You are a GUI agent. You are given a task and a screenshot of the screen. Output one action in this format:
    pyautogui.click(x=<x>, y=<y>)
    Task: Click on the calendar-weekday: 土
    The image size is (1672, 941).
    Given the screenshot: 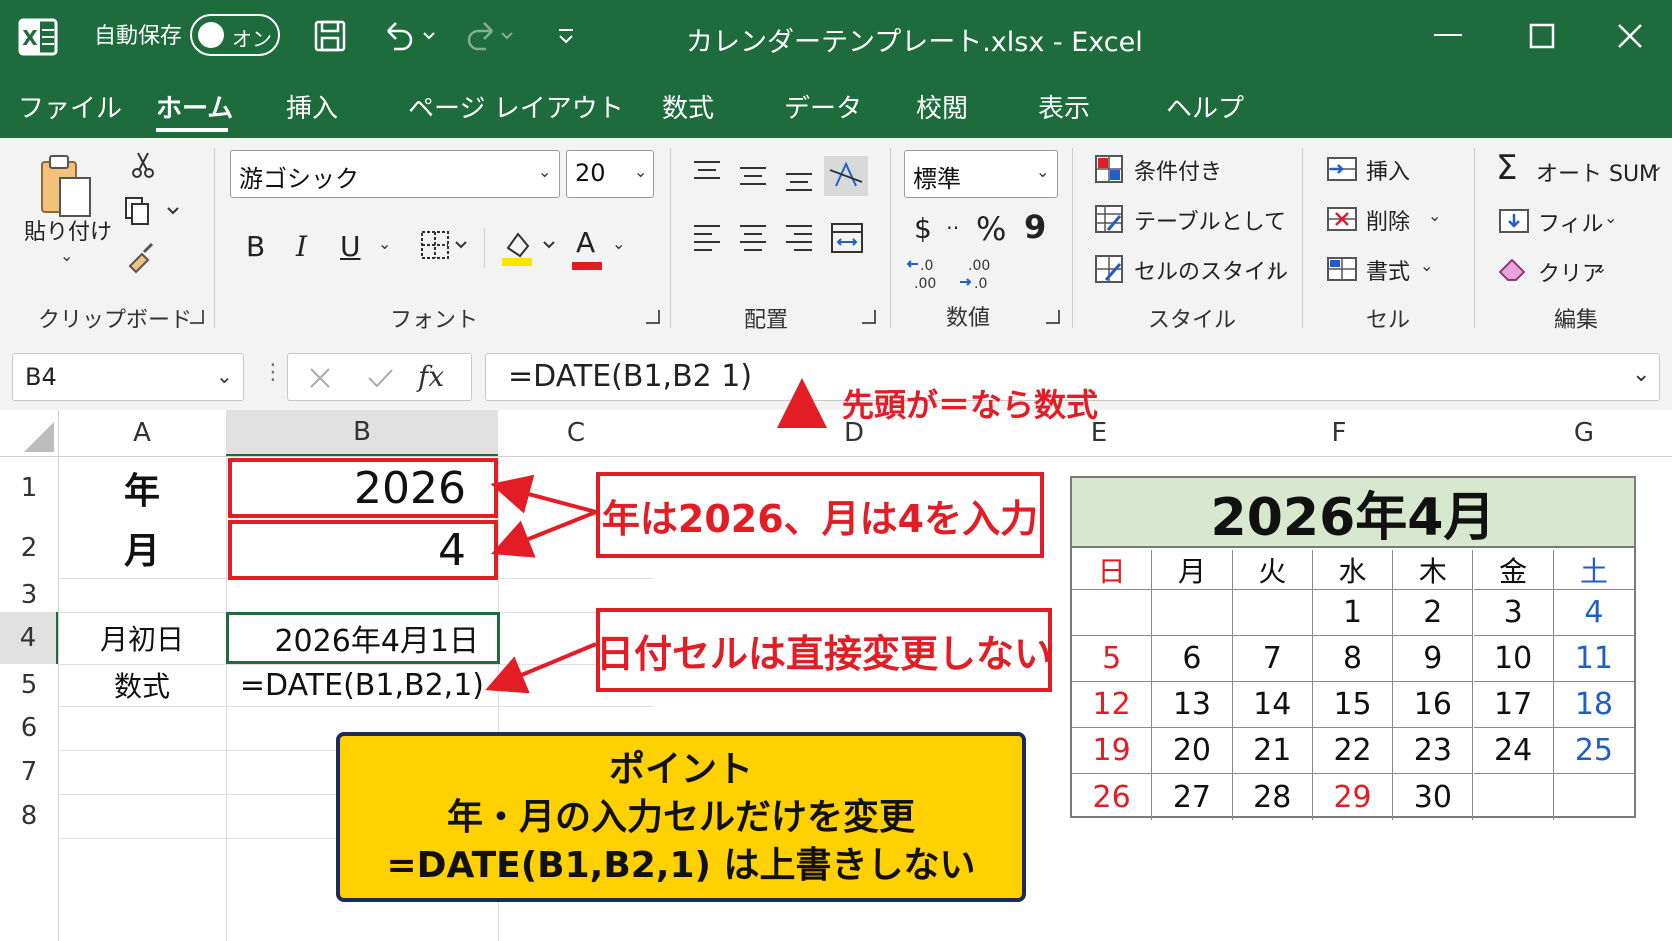 What is the action you would take?
    pyautogui.click(x=1594, y=570)
    